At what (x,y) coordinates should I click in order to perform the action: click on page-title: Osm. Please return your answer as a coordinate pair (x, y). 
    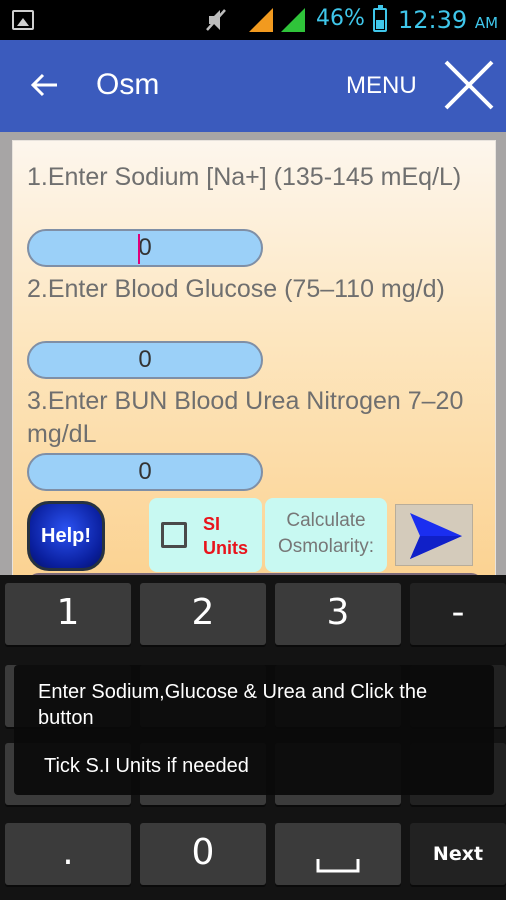
    Looking at the image, I should click on (128, 84).